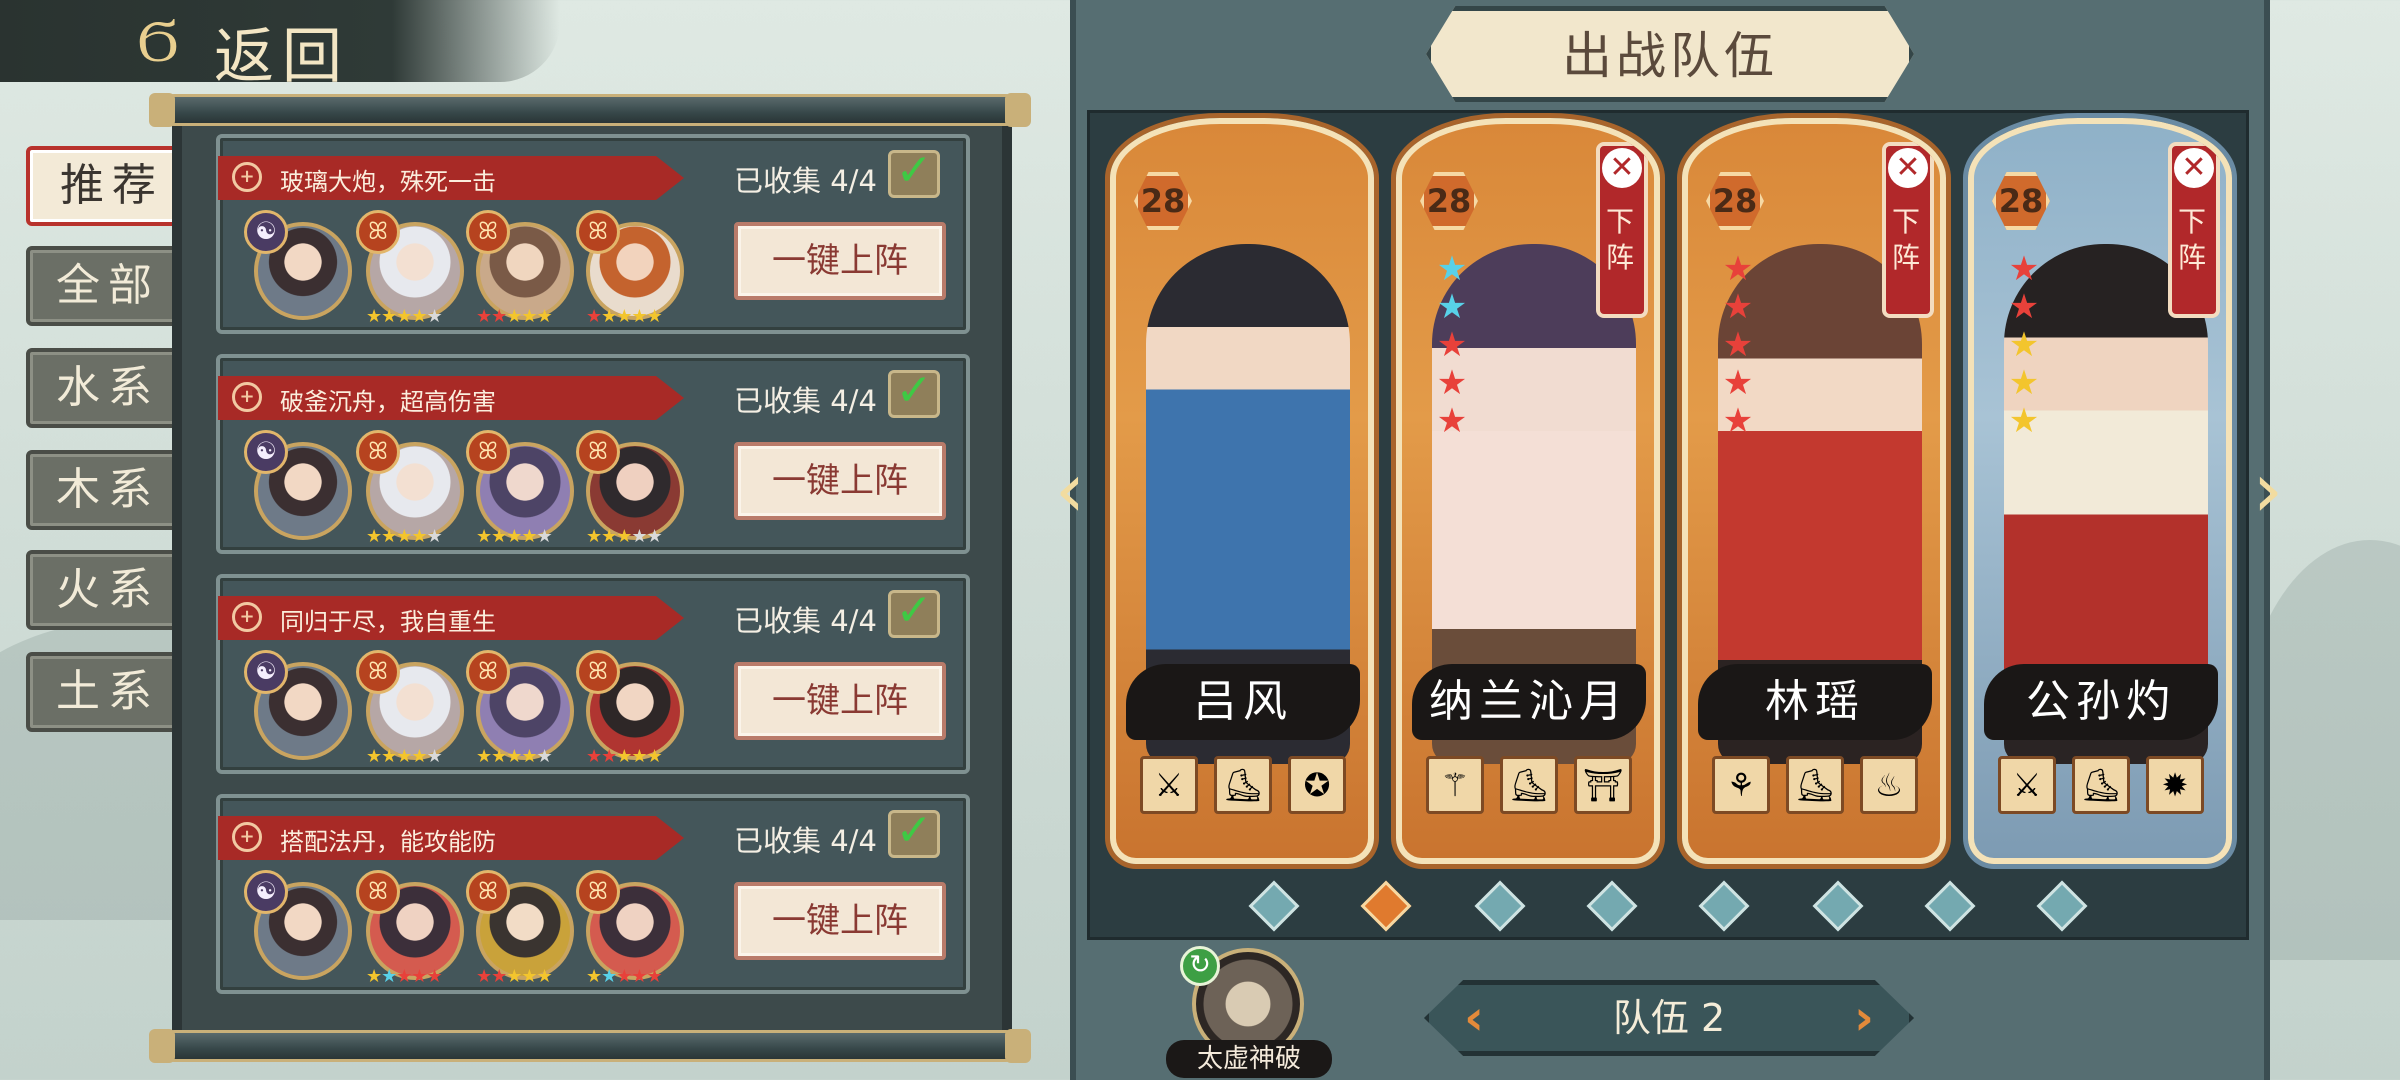  I want to click on back-bar: Ϭ 返回, so click(280, 46).